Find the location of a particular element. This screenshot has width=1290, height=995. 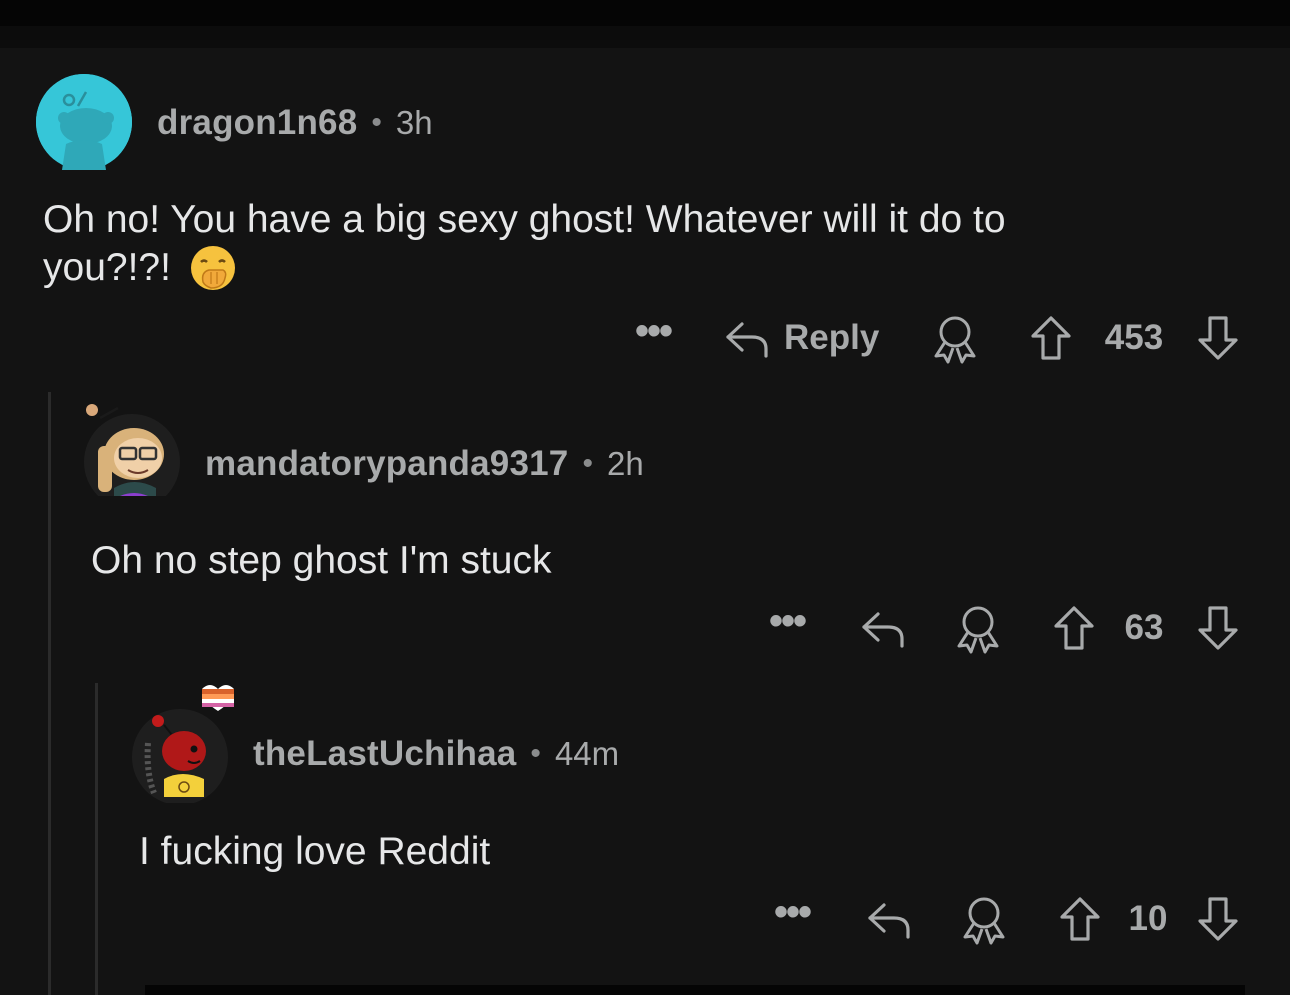

vote-count: 63 is located at coordinates (1144, 628).